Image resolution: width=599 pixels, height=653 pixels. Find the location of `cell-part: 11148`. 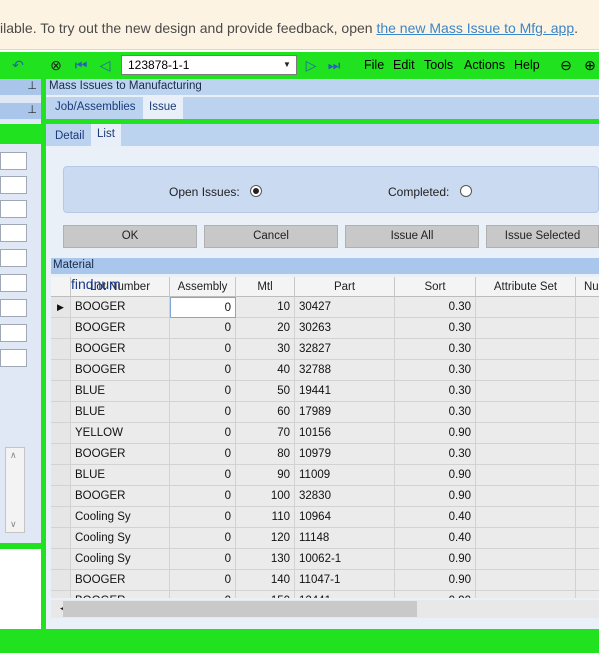

cell-part: 11148 is located at coordinates (345, 538).